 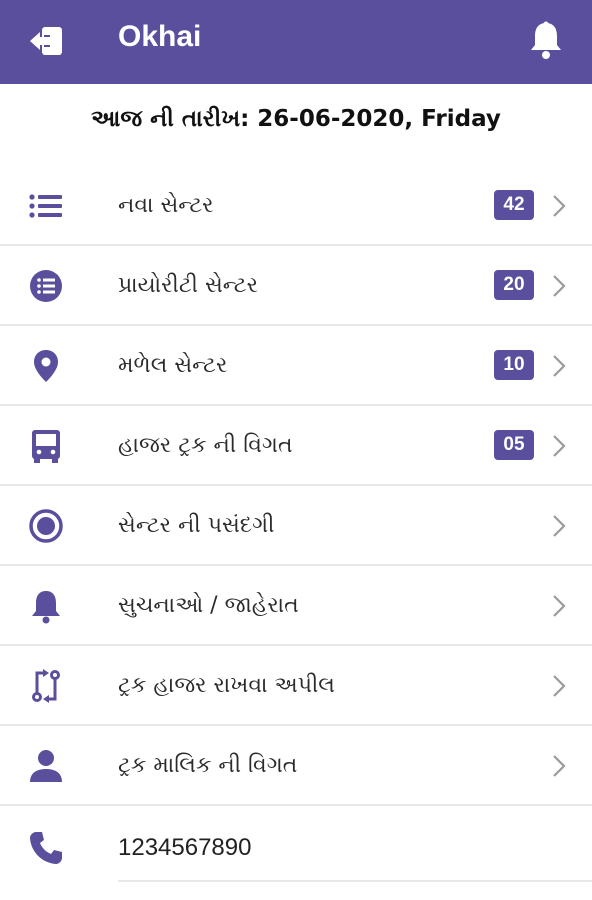 What do you see at coordinates (514, 365) in the screenshot?
I see `count-badge: 10` at bounding box center [514, 365].